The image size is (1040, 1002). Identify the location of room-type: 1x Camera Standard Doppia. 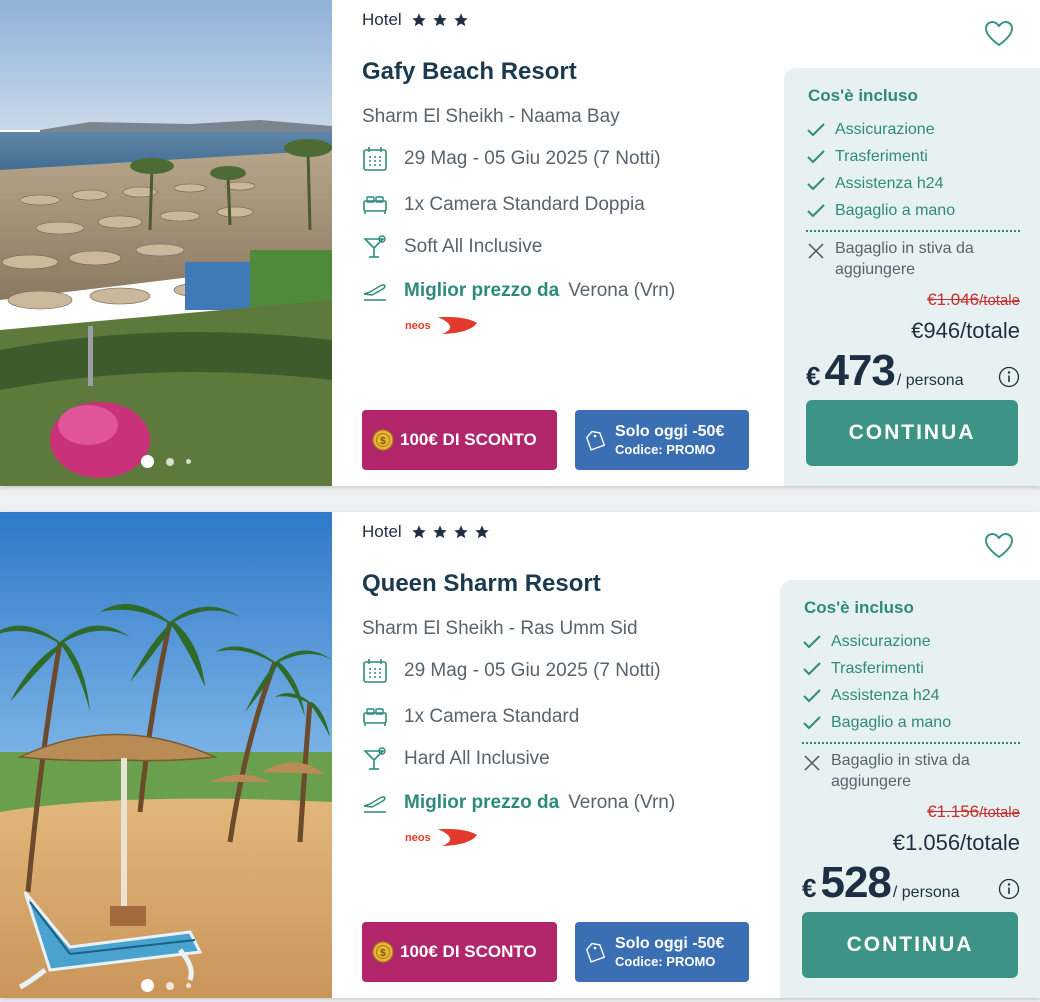
(503, 205).